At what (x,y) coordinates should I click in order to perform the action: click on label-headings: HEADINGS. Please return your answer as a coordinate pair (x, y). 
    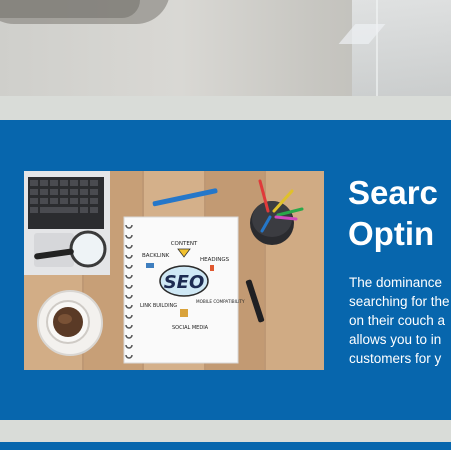
    Looking at the image, I should click on (215, 260).